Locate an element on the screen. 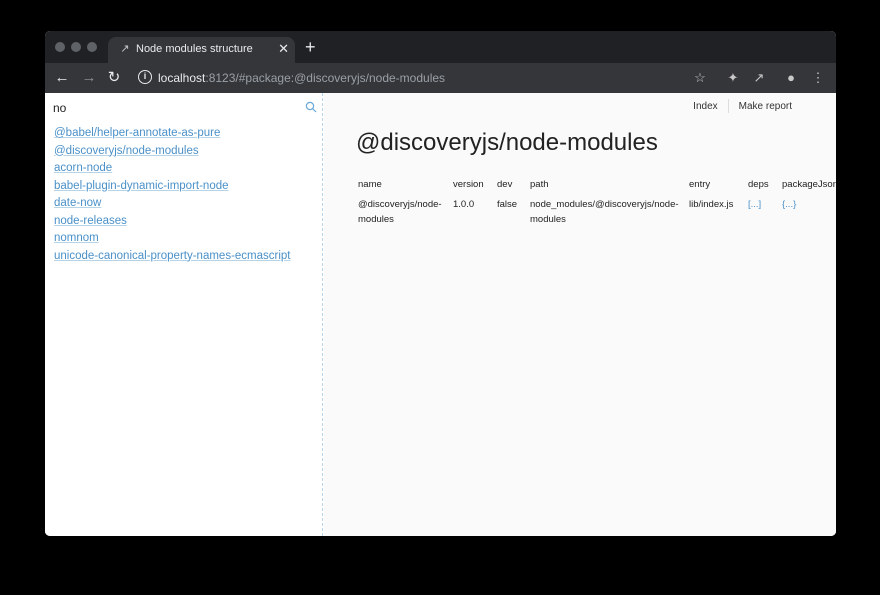 This screenshot has height=595, width=880. column-header-deps: deps is located at coordinates (758, 184).